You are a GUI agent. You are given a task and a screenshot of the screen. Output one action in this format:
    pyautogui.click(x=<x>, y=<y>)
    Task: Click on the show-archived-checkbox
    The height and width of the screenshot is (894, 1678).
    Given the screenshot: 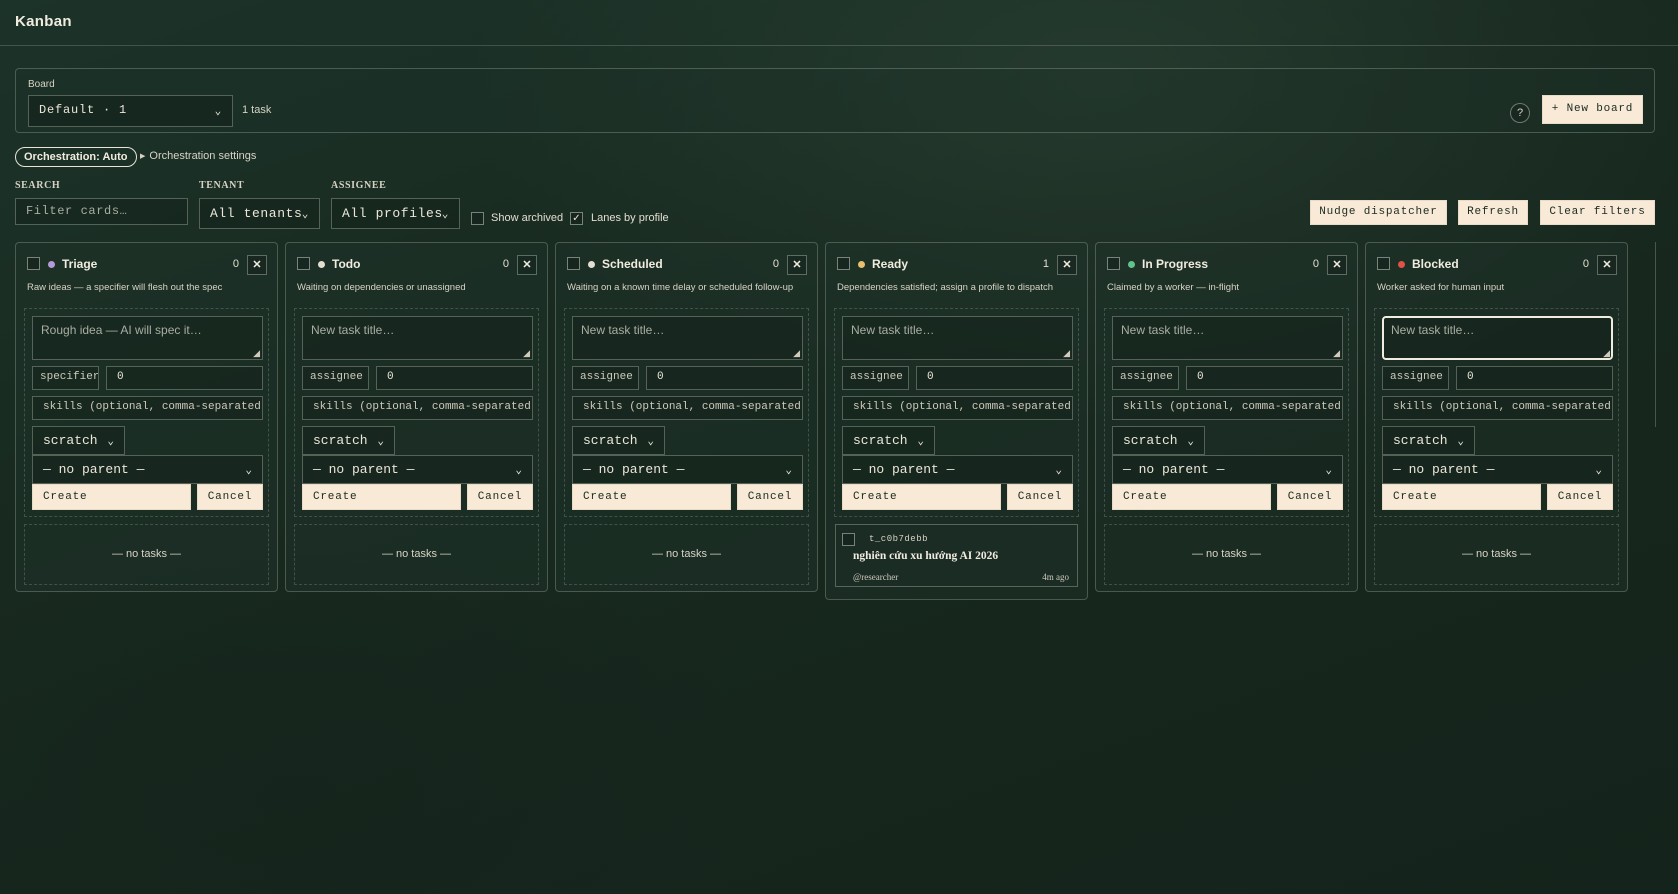 What is the action you would take?
    pyautogui.click(x=477, y=218)
    